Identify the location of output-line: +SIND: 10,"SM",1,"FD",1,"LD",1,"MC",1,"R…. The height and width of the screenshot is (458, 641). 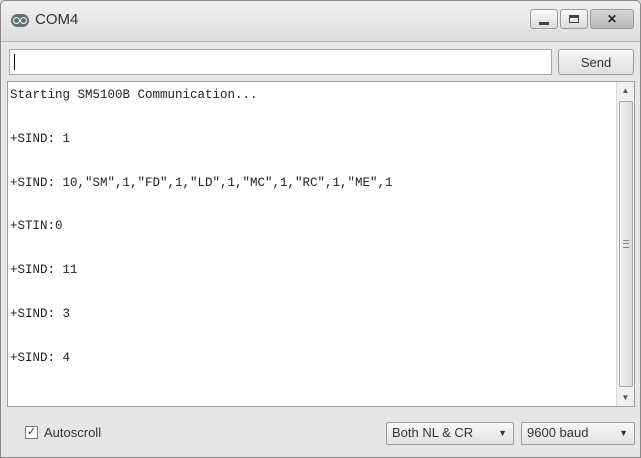
(201, 182).